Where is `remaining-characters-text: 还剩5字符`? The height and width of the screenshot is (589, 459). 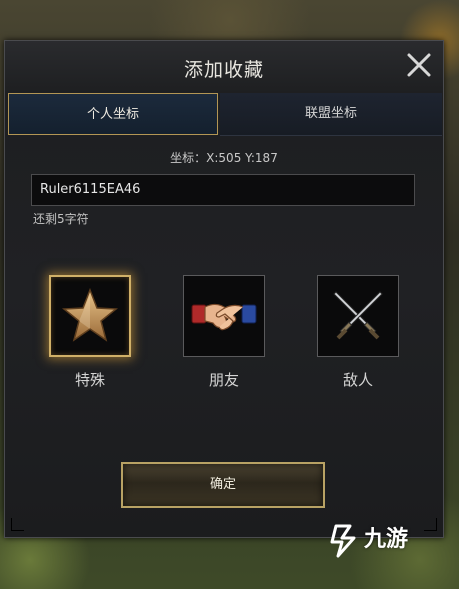 remaining-characters-text: 还剩5字符 is located at coordinates (61, 219).